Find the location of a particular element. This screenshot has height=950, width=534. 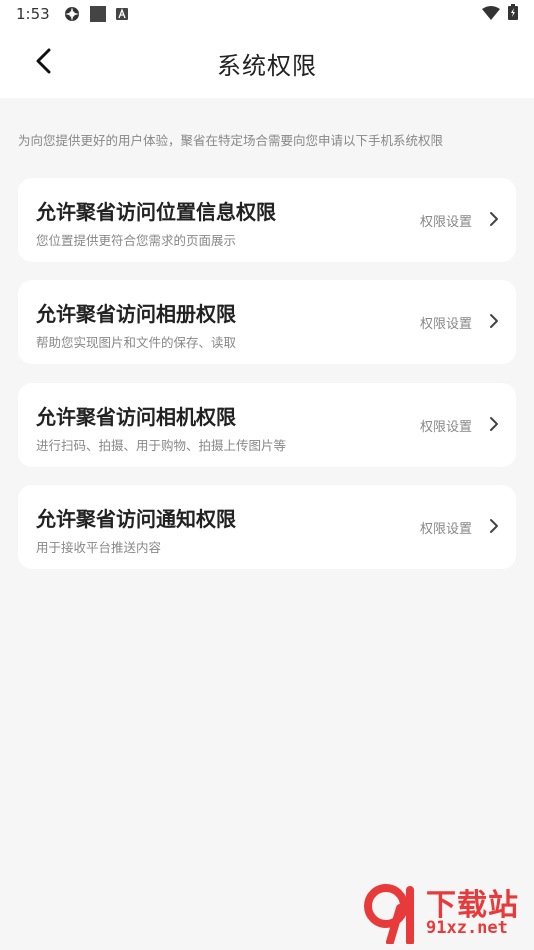

permission-title: 允许聚省访问通知权限 is located at coordinates (136, 519).